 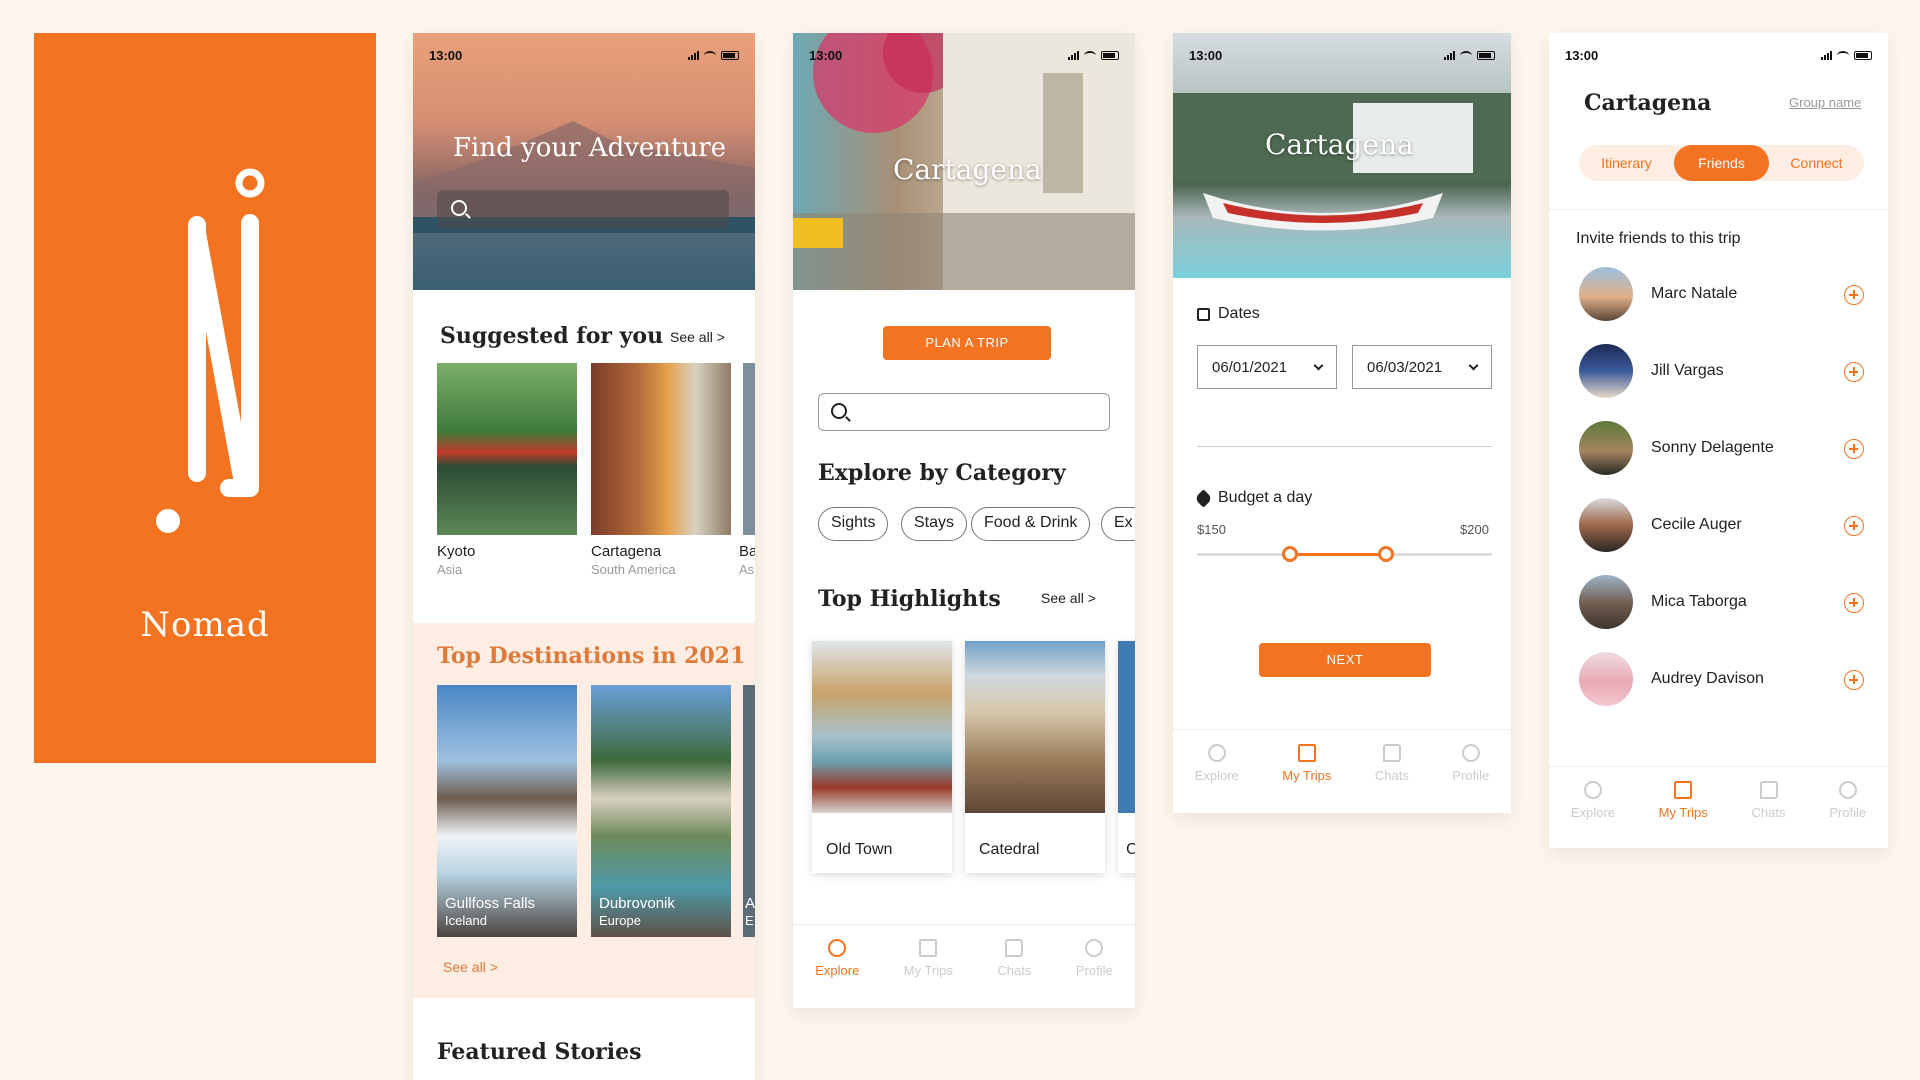 What do you see at coordinates (1118, 524) in the screenshot?
I see `chip-more: Ex` at bounding box center [1118, 524].